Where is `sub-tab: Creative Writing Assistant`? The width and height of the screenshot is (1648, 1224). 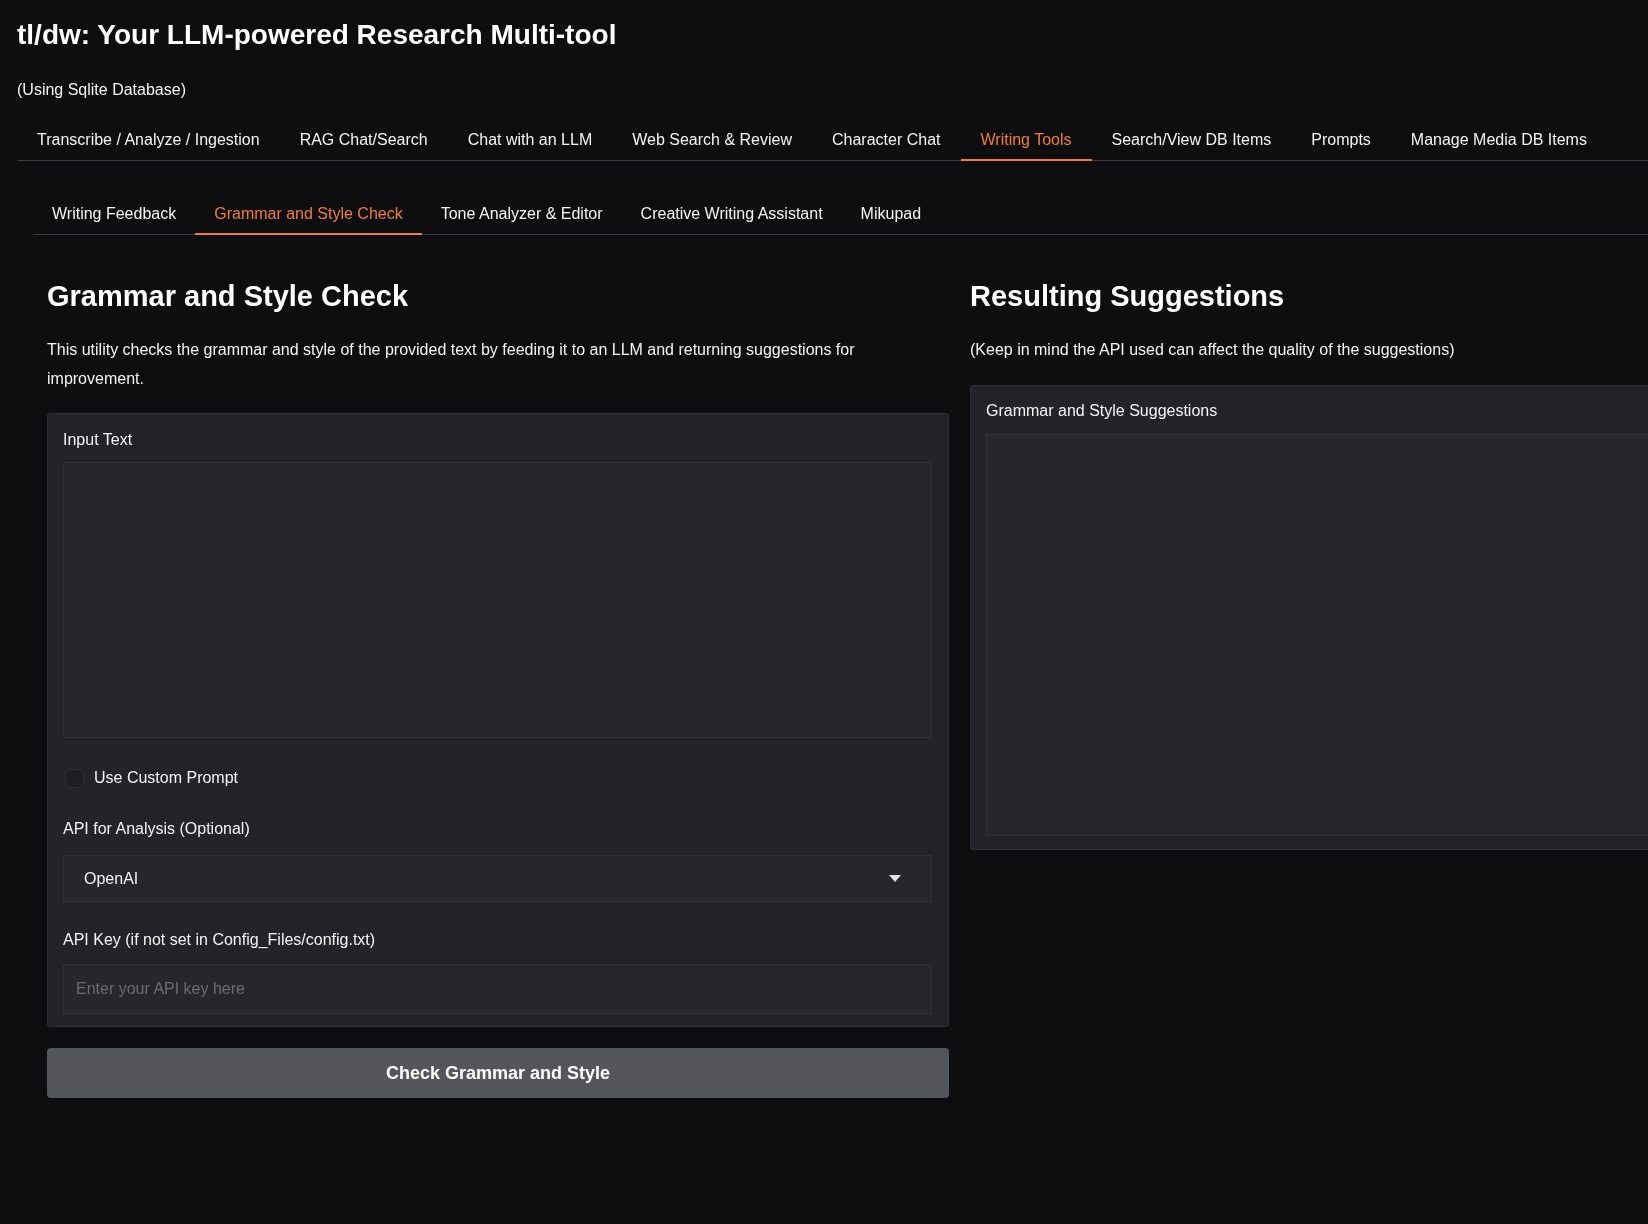
sub-tab: Creative Writing Assistant is located at coordinates (731, 215).